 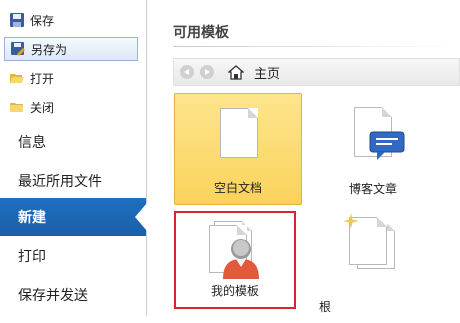 What do you see at coordinates (17, 107) in the screenshot?
I see `close-folder-icon` at bounding box center [17, 107].